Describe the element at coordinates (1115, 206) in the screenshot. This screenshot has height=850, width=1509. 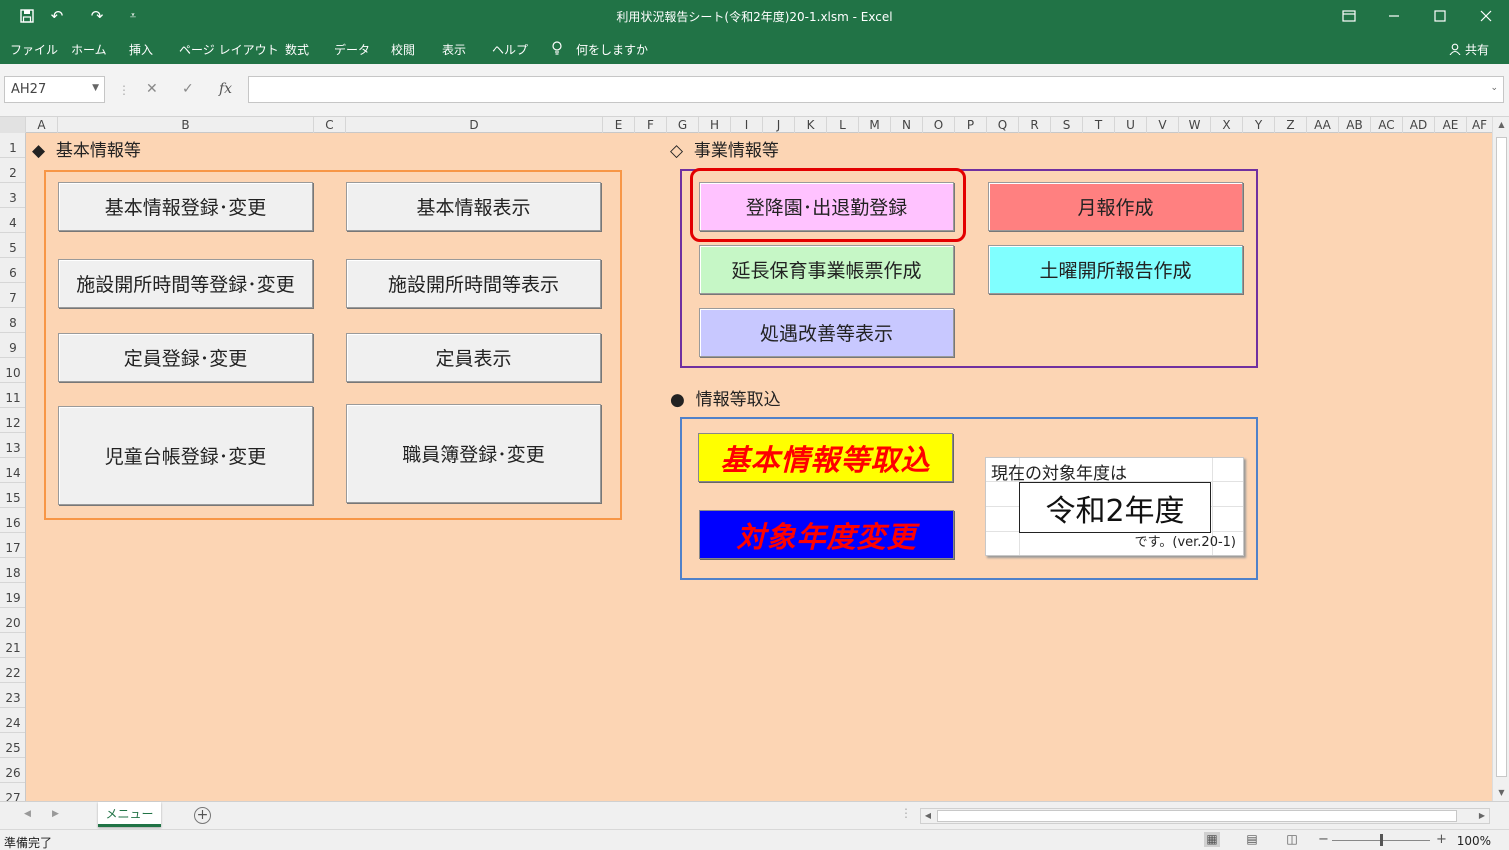
I see `monthly-report-button: 月報作成` at that location.